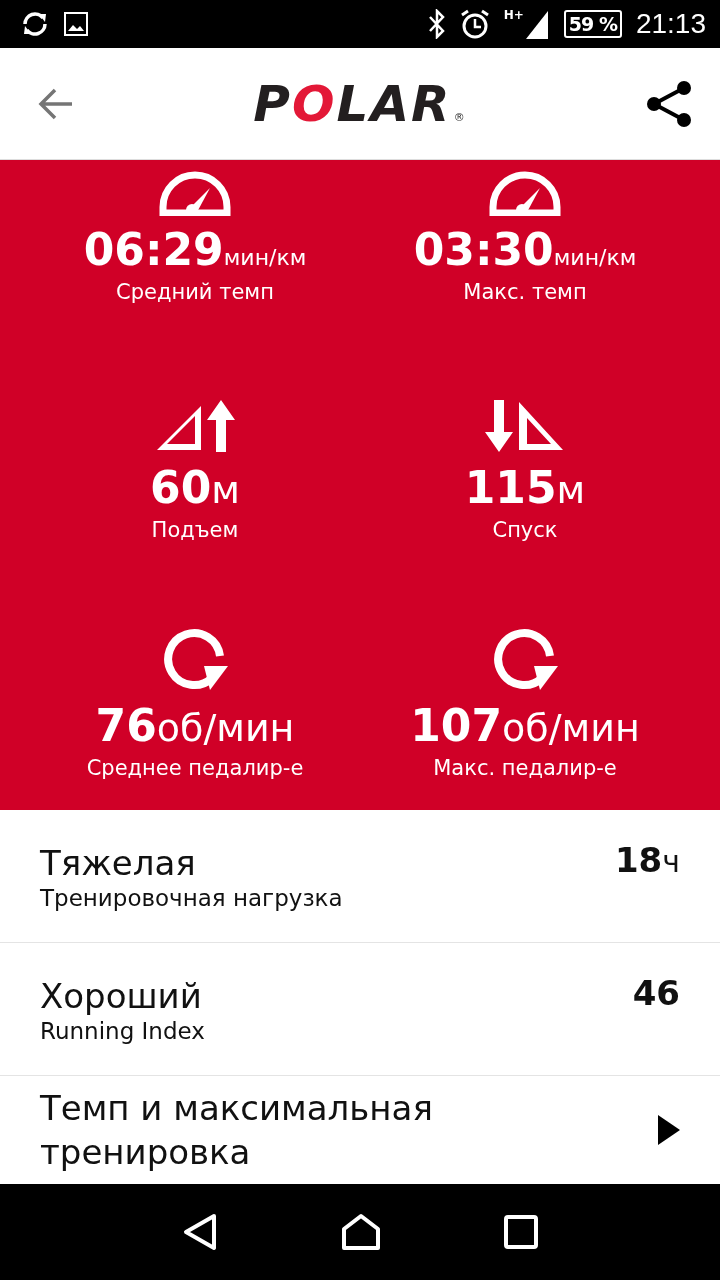 The height and width of the screenshot is (1280, 720). I want to click on stat-value: 03:30, so click(483, 250).